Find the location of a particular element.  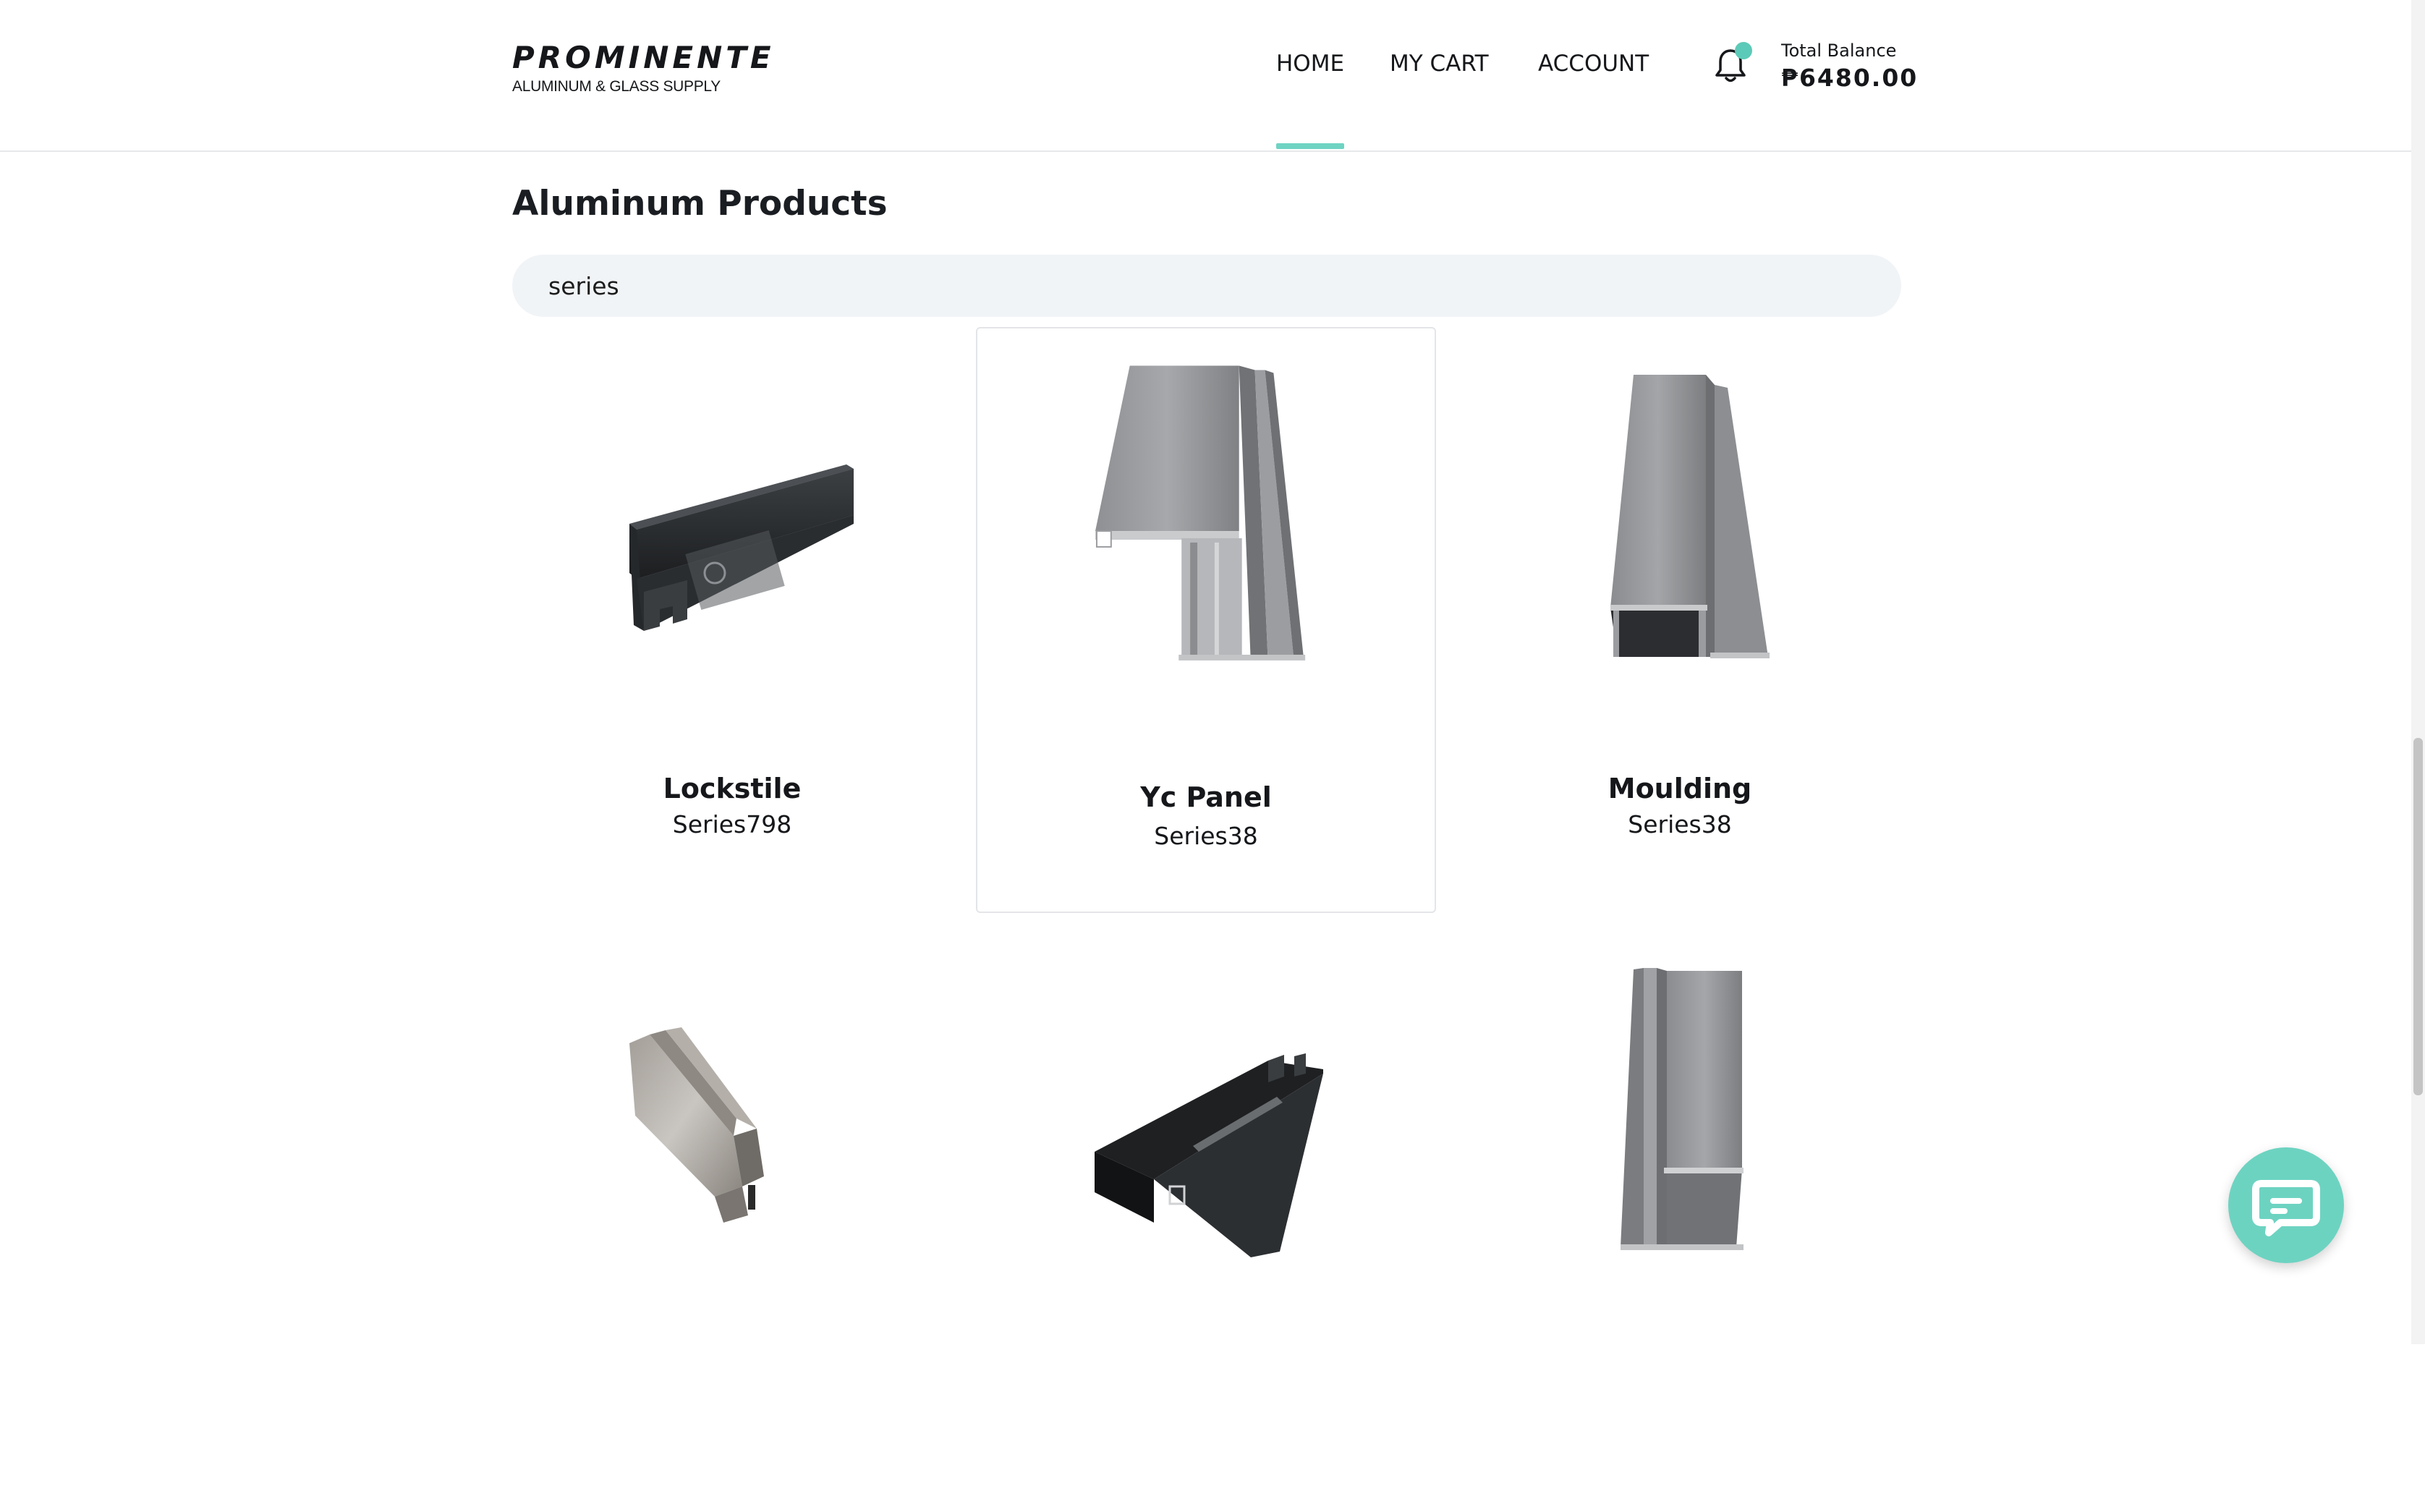

search-input is located at coordinates (1206, 286).